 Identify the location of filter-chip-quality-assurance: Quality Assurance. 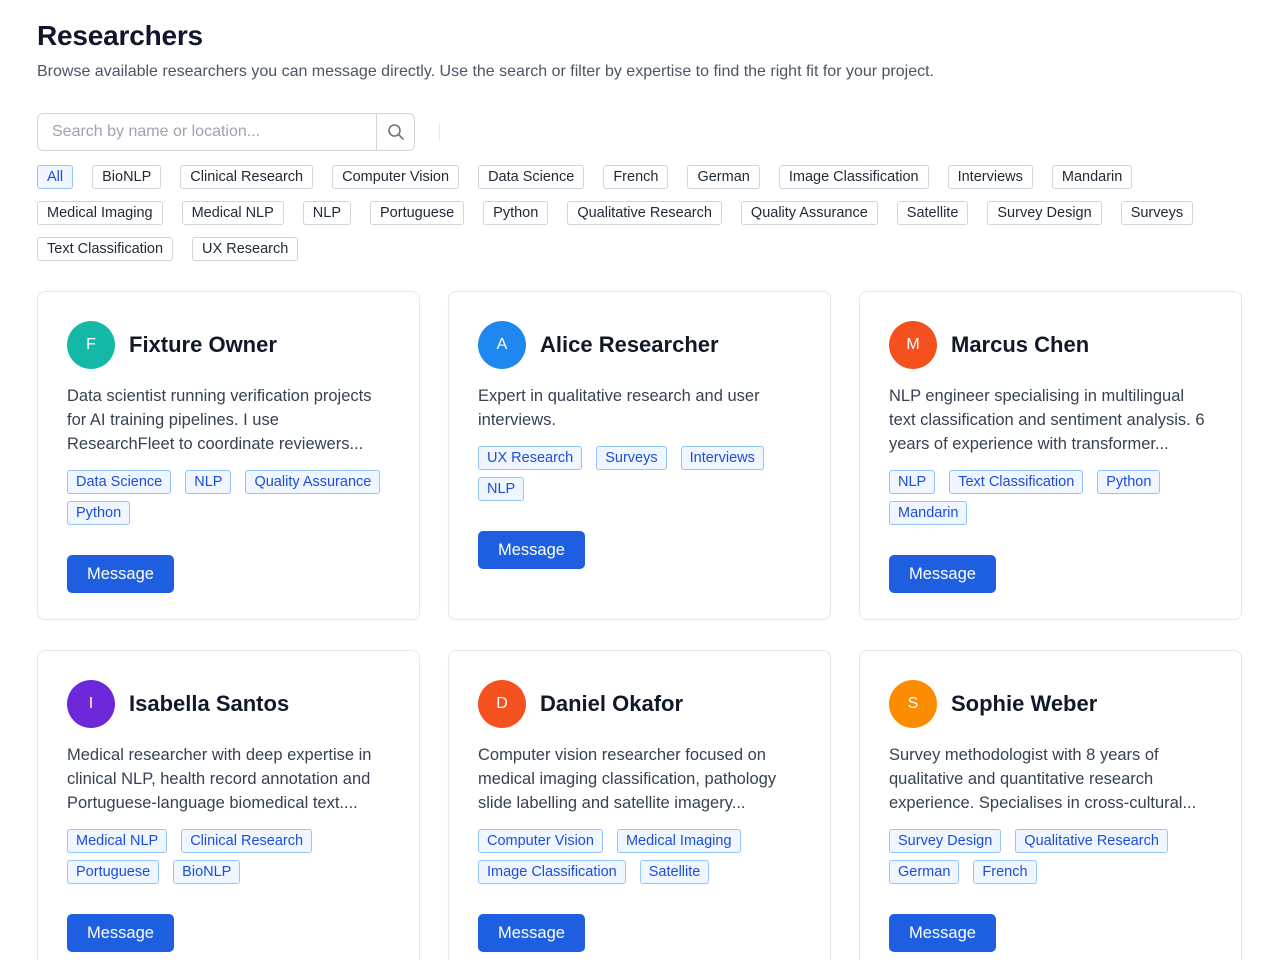
(809, 213).